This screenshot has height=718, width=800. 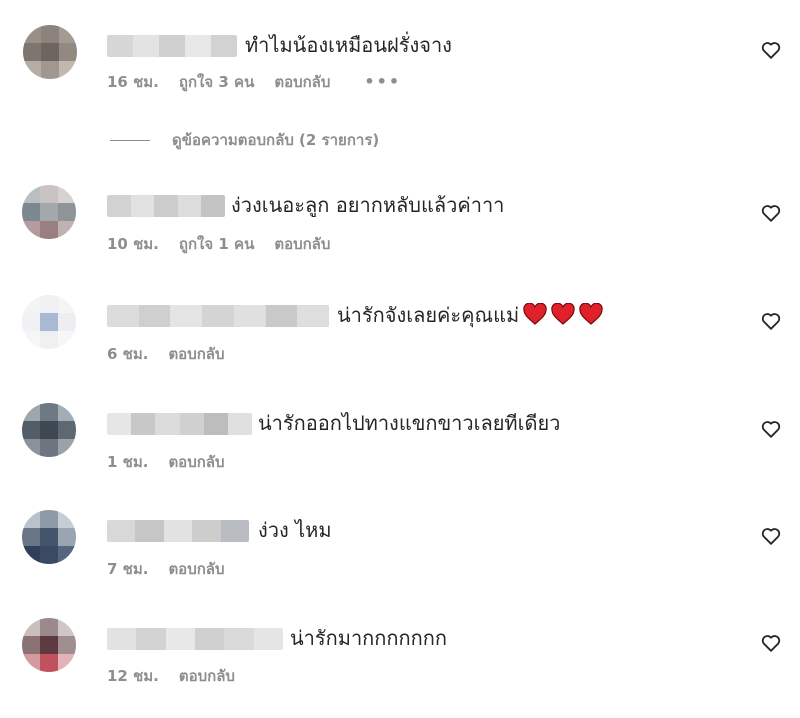 What do you see at coordinates (130, 140) in the screenshot?
I see `replies-divider` at bounding box center [130, 140].